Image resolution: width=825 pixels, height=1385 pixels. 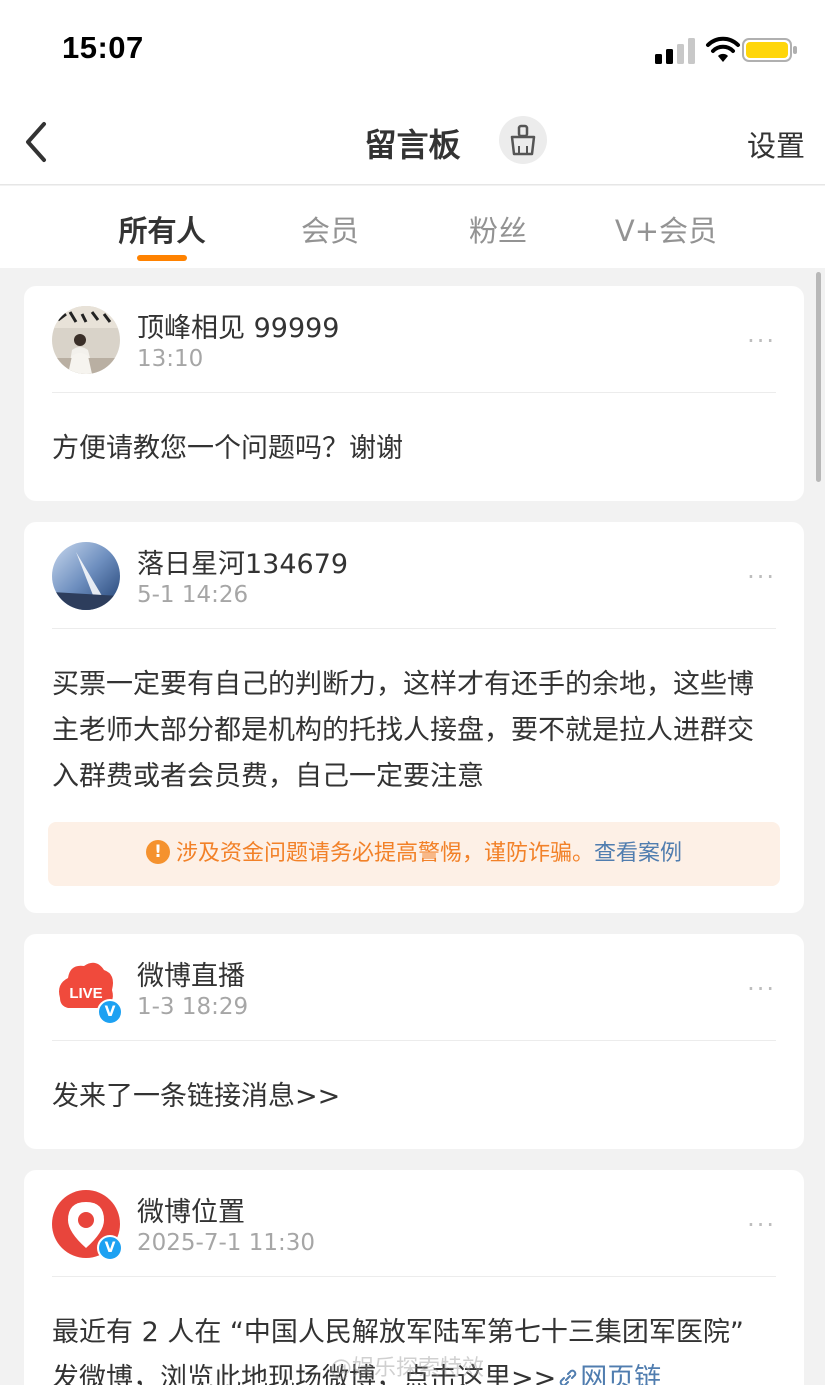 What do you see at coordinates (666, 229) in the screenshot?
I see `tab-vplus-members: V+会员` at bounding box center [666, 229].